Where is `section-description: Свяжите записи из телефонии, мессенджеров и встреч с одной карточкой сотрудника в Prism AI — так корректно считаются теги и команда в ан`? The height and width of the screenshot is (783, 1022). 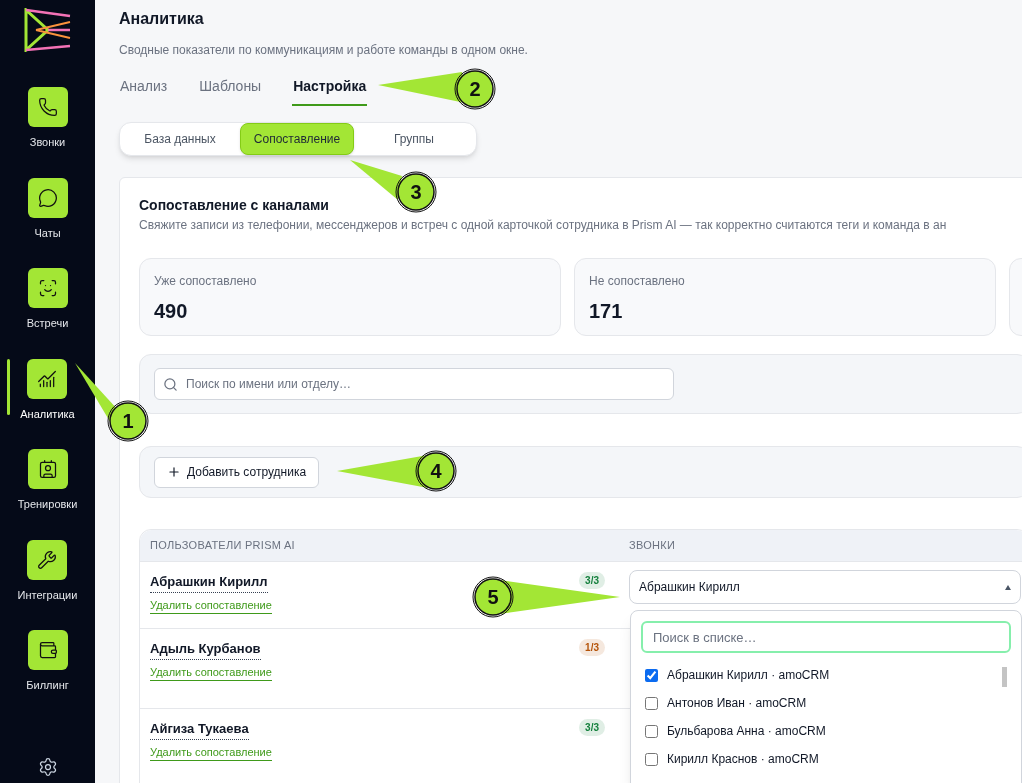
section-description: Свяжите записи из телефонии, мессенджеров и встреч с одной карточкой сотрудника в Prism AI — так корректно считаются теги и команда в ан is located at coordinates (543, 225).